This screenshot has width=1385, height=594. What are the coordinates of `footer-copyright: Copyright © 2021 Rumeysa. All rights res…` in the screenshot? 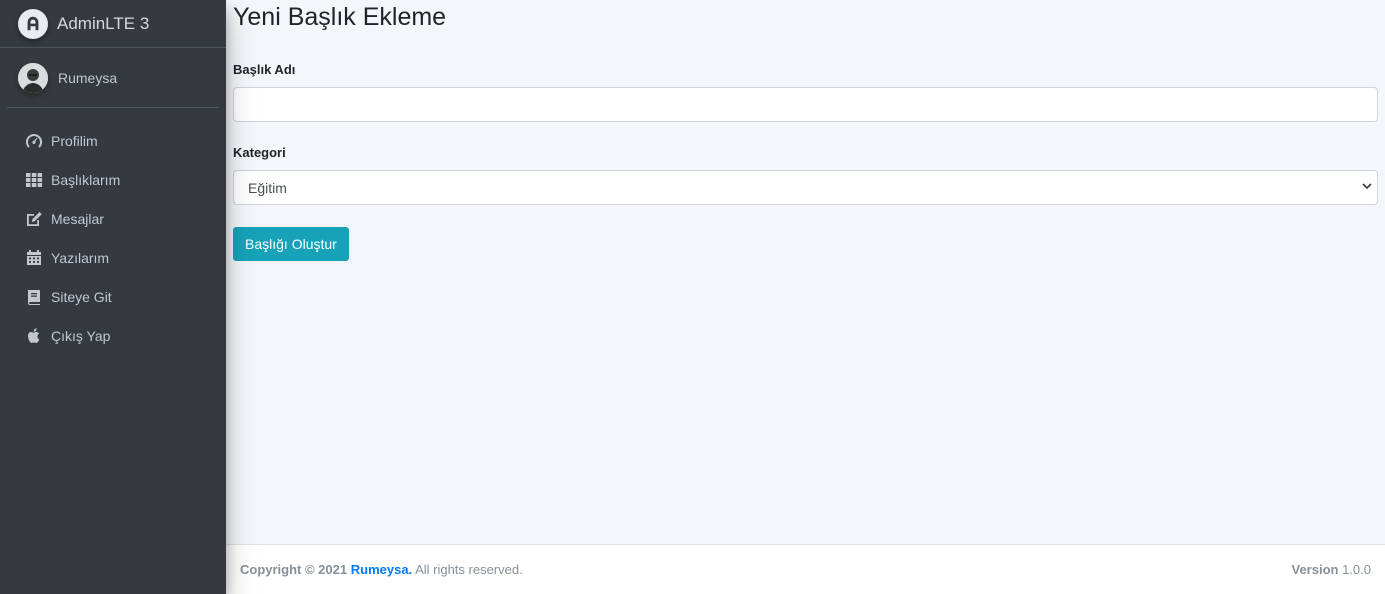 It's located at (381, 569).